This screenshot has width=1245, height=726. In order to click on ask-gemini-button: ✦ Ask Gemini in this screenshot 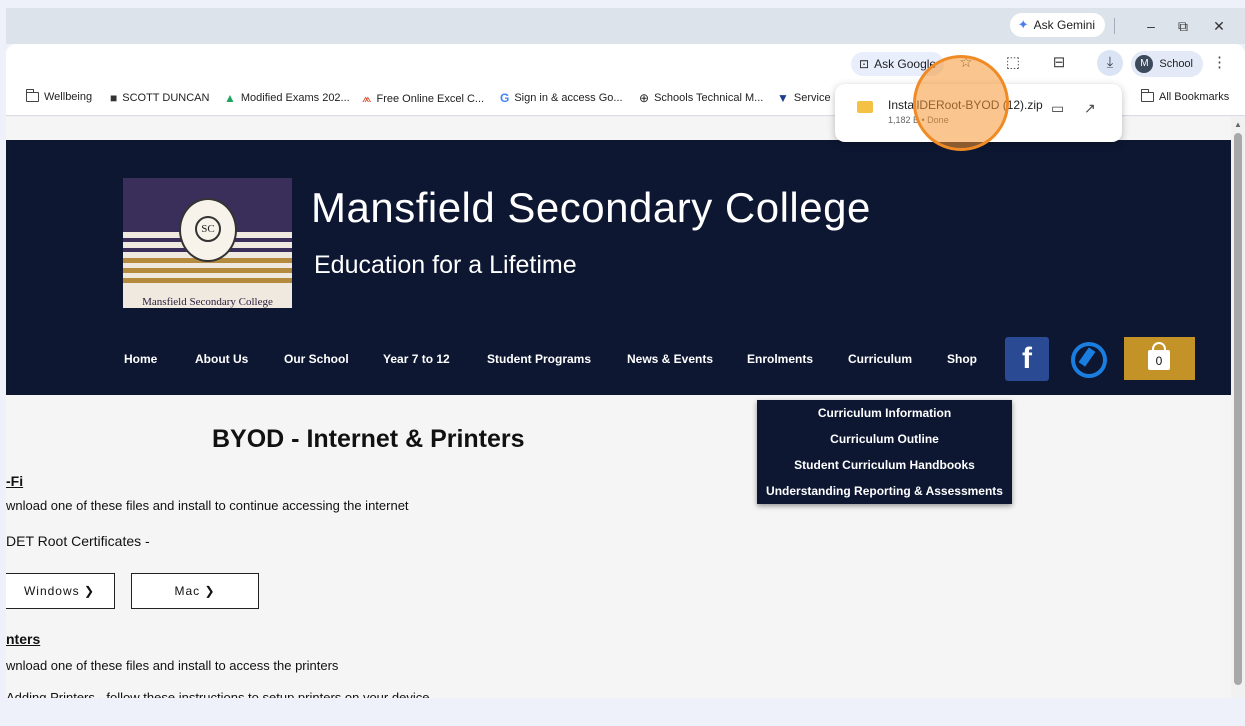, I will do `click(1057, 25)`.